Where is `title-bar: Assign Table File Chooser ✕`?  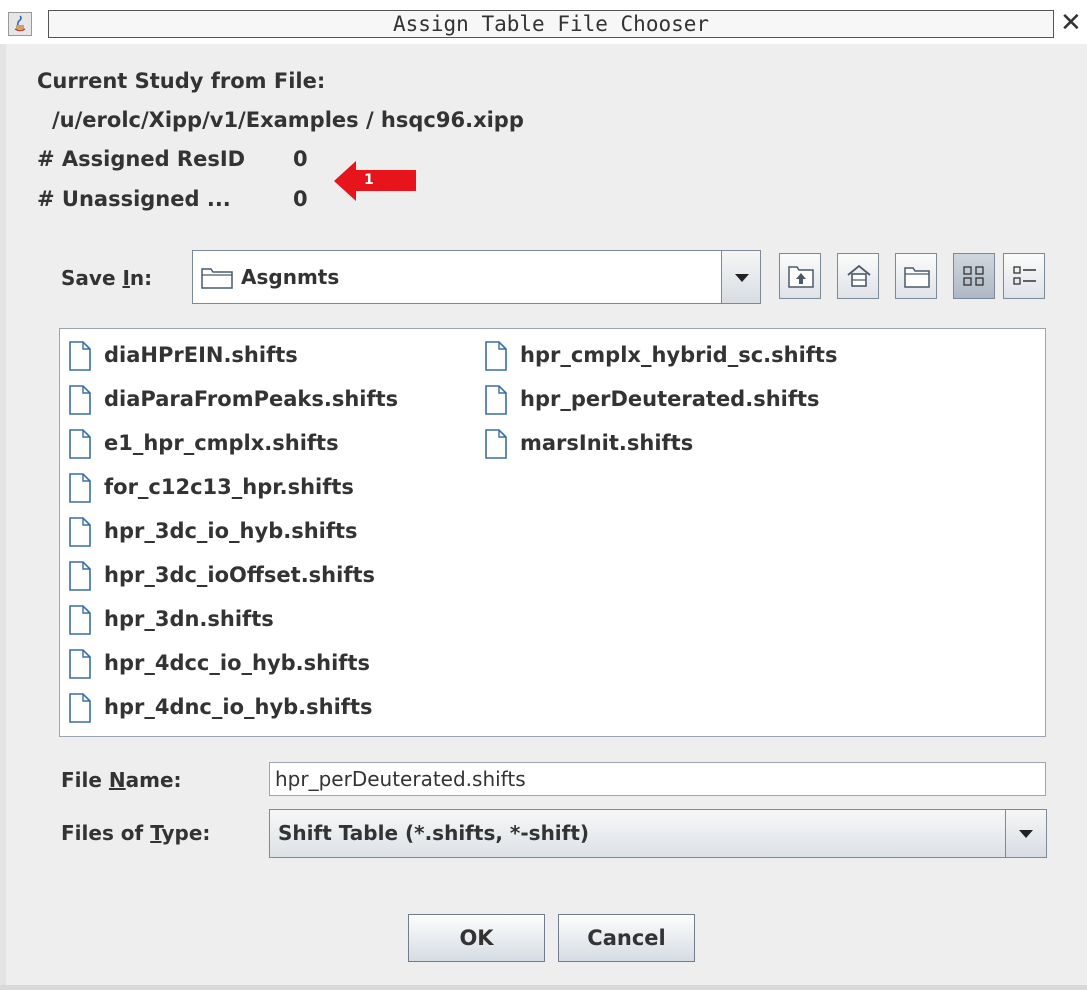
title-bar: Assign Table File Chooser ✕ is located at coordinates (543, 22).